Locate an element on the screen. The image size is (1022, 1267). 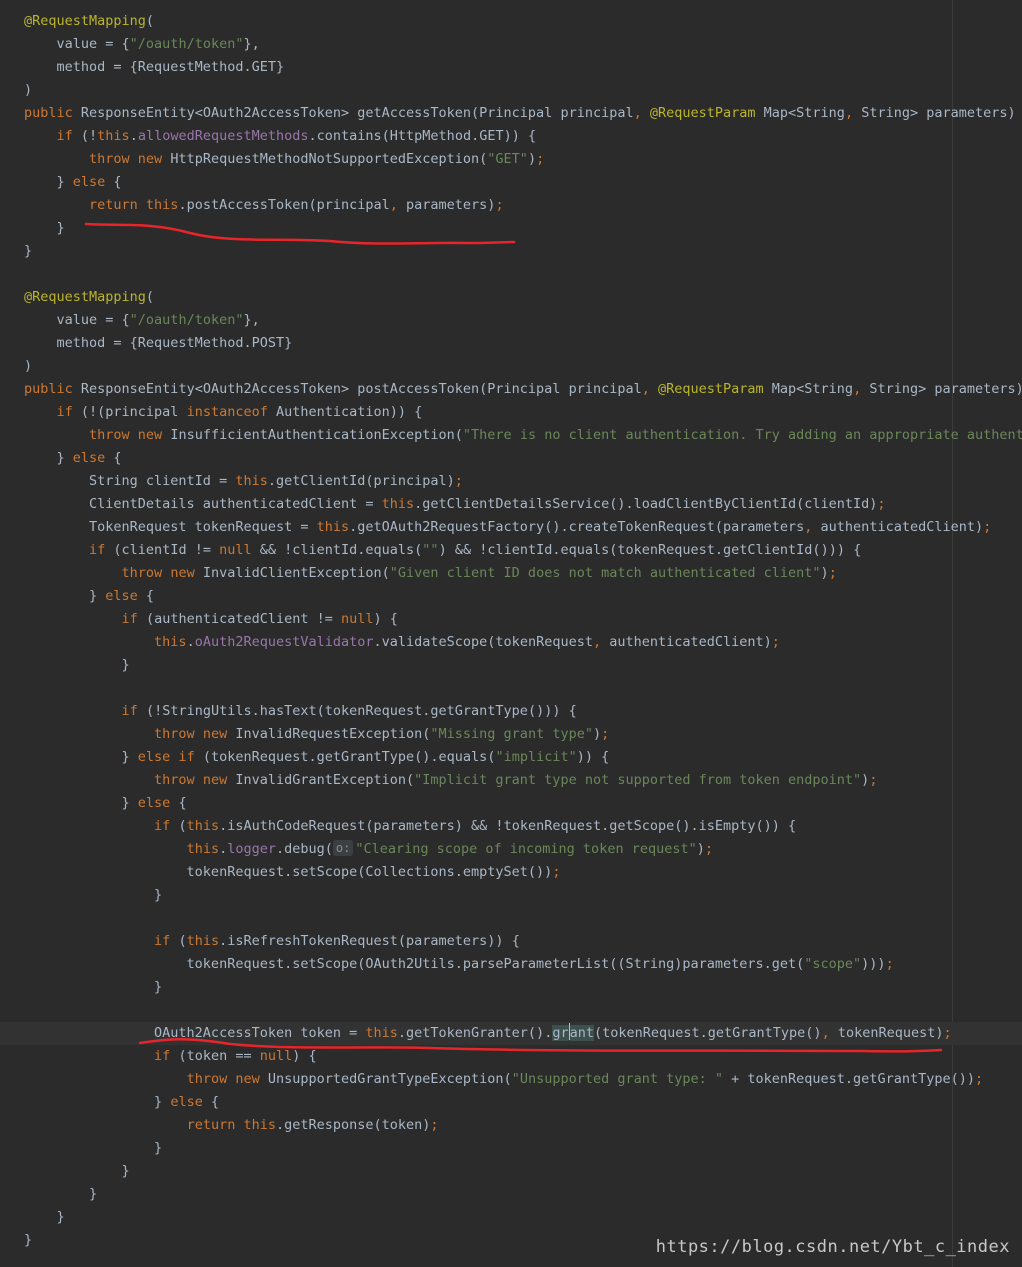
code-token: "/oauth/token" is located at coordinates (186, 44).